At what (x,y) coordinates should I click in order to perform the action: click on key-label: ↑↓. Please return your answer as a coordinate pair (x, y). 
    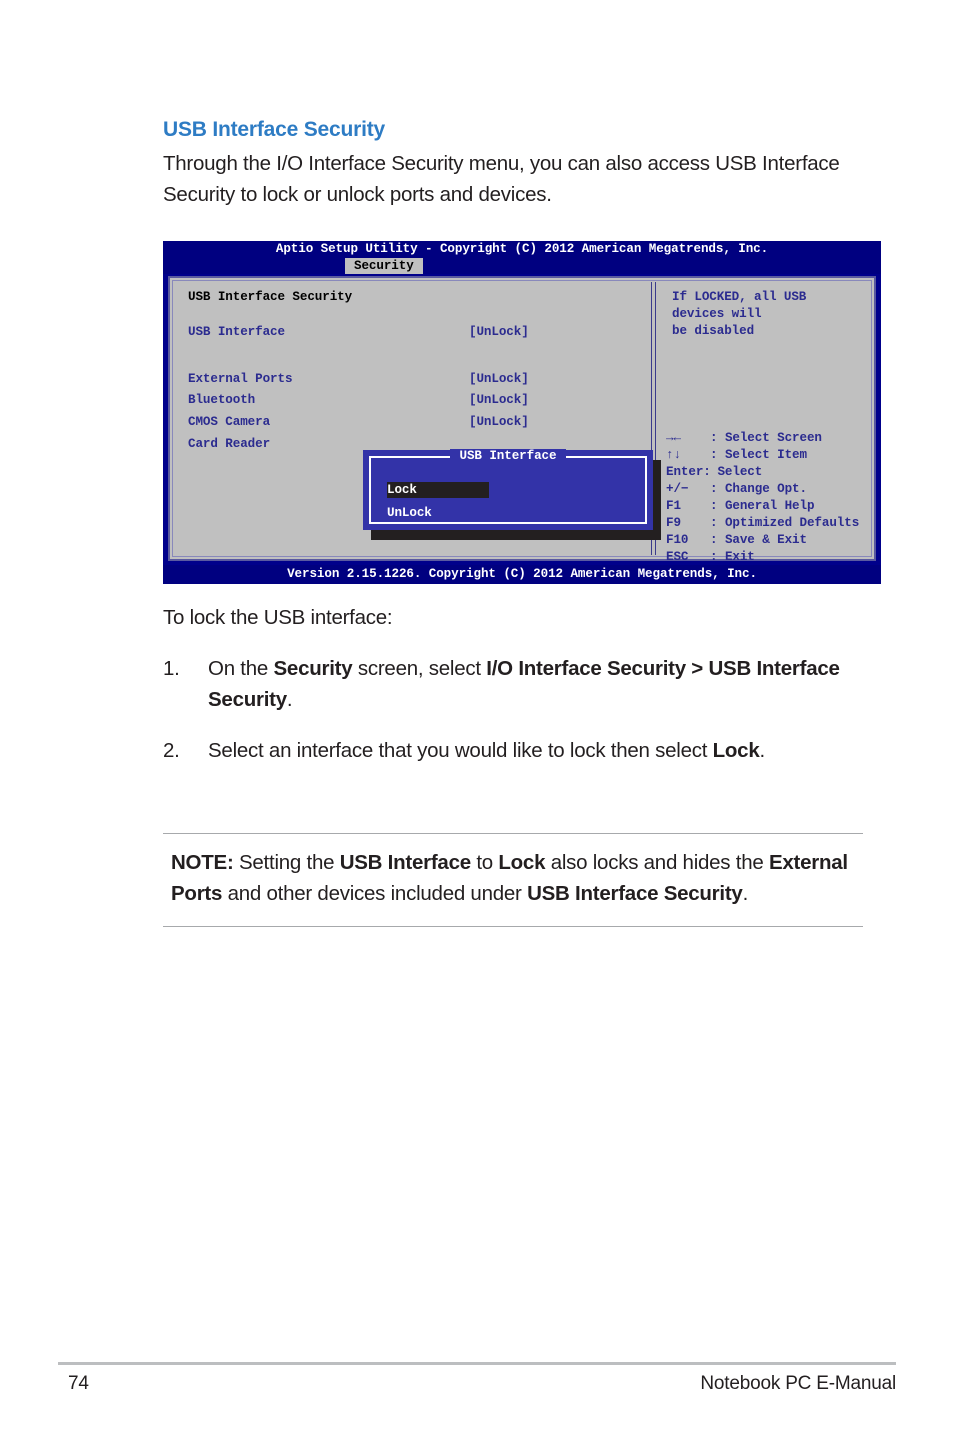
    Looking at the image, I should click on (673, 455).